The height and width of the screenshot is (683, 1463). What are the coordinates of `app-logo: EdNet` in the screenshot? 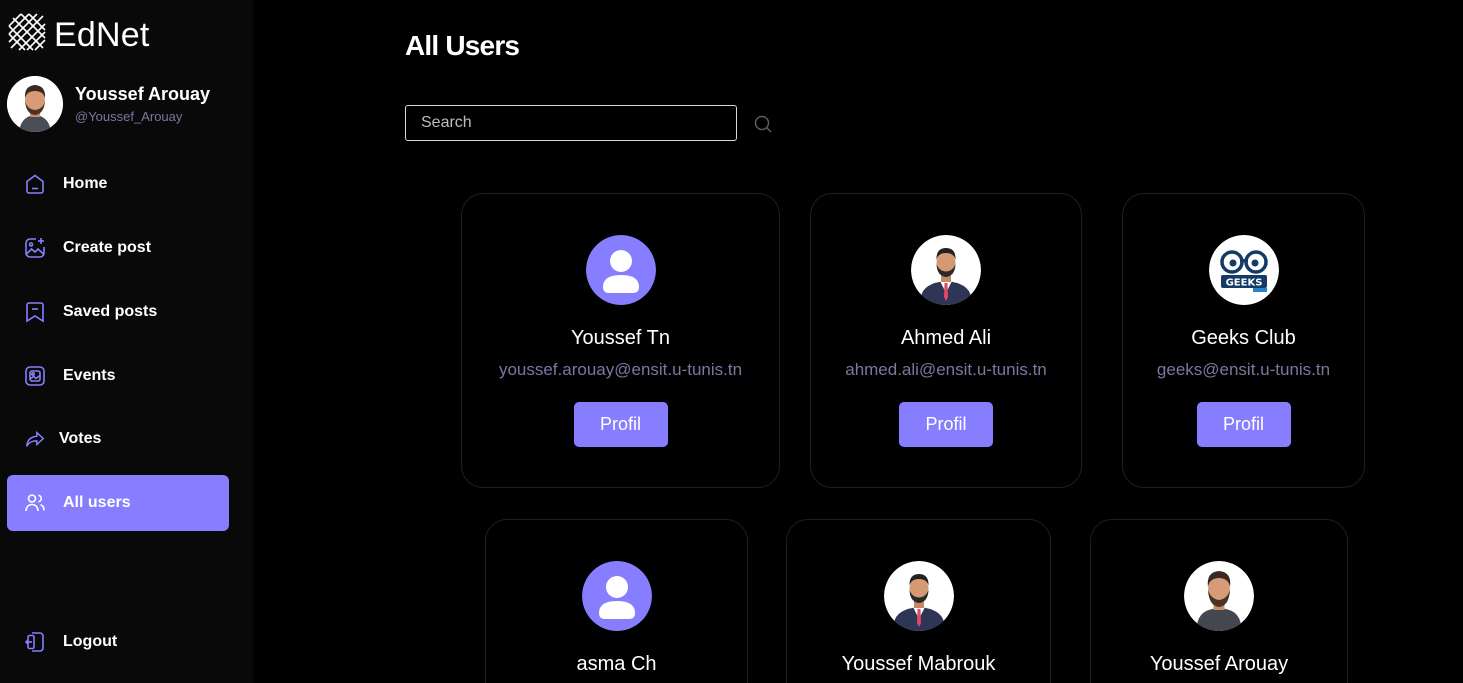 It's located at (78, 35).